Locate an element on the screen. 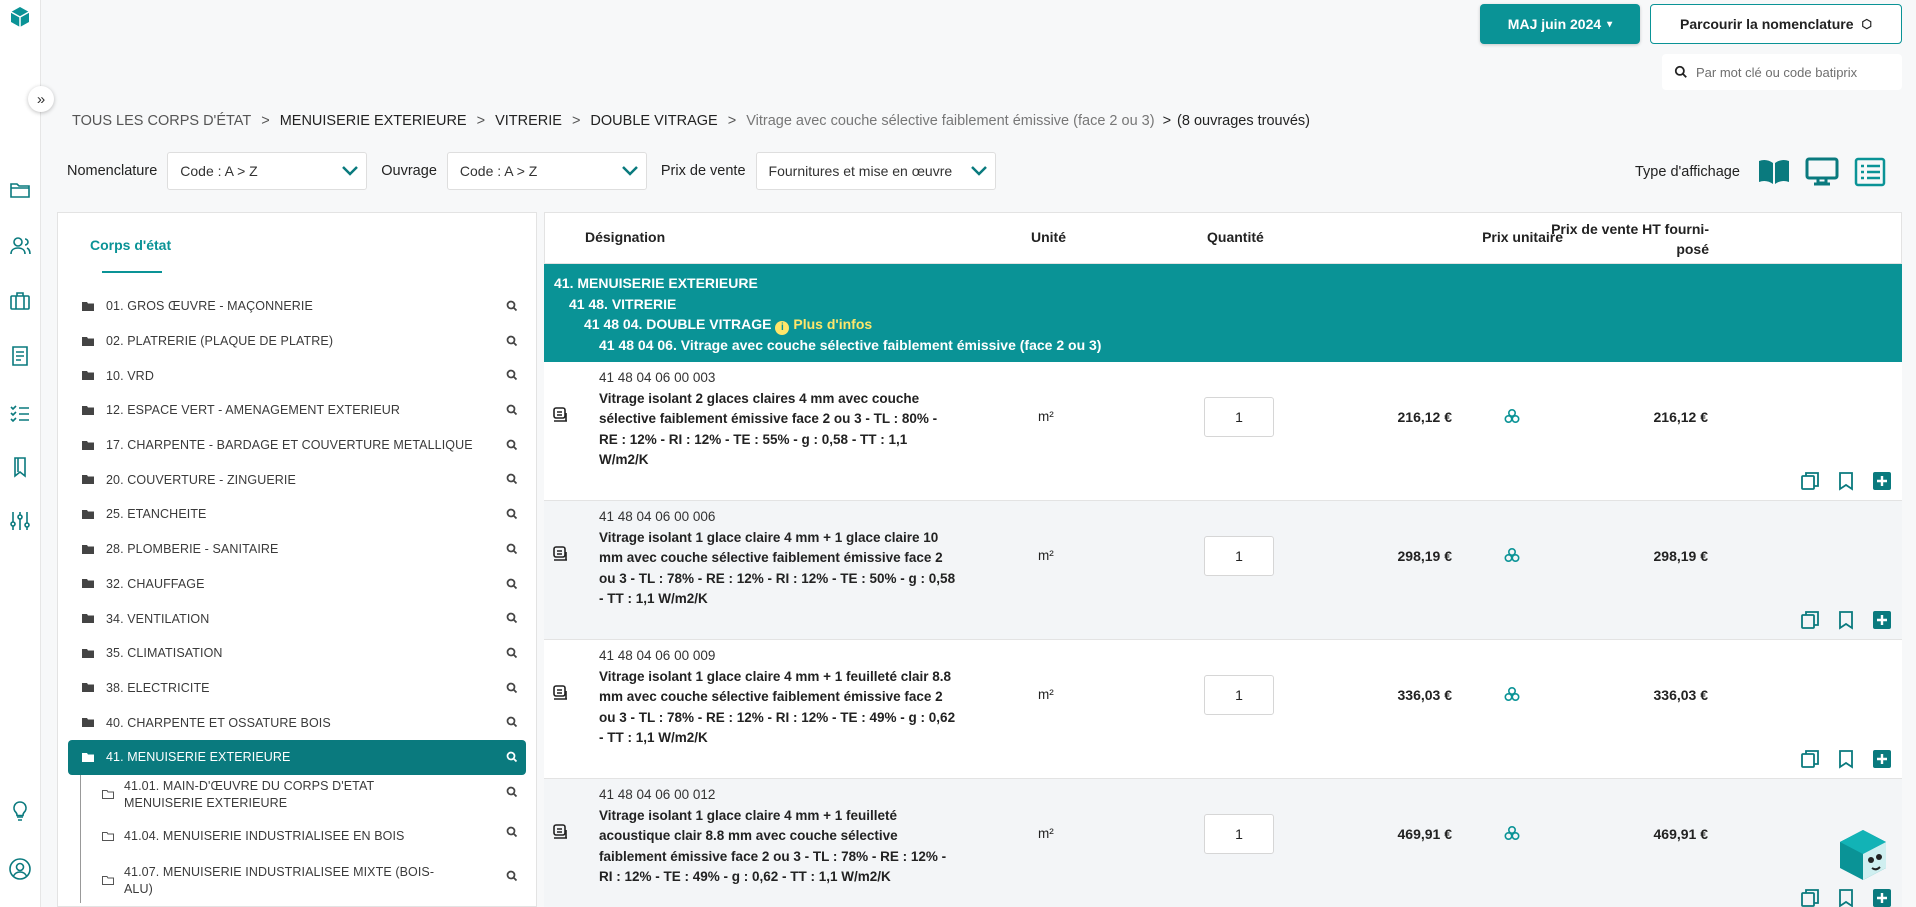 This screenshot has width=1916, height=907. trade-item-label: 12. ESPACE VERT - AMENAGEMENT EXTERIEUR is located at coordinates (253, 410).